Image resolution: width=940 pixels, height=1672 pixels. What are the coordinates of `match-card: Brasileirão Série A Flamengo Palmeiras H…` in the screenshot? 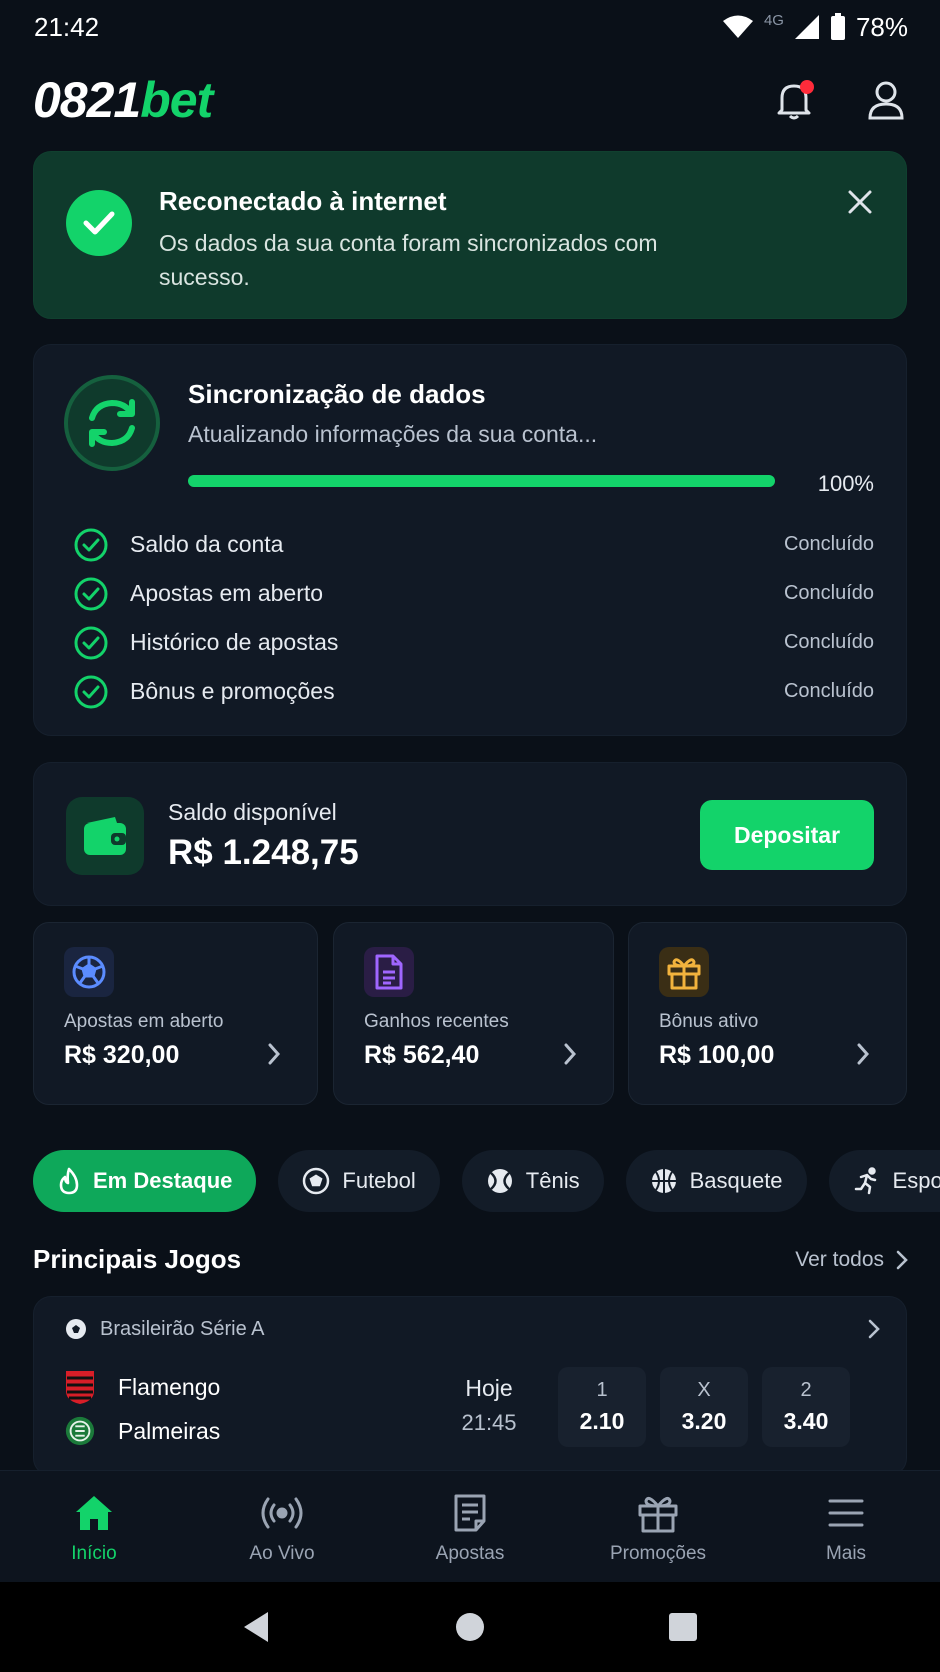 It's located at (470, 1386).